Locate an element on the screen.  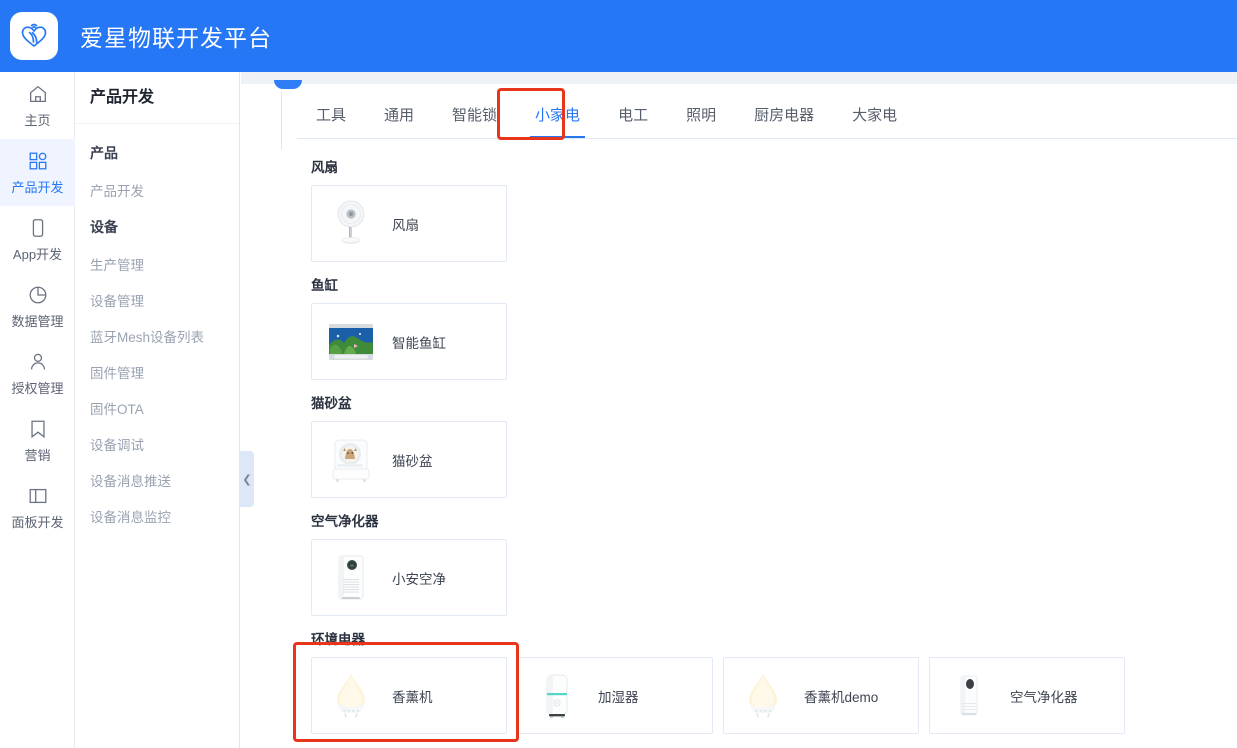
tab-general: 通用 is located at coordinates (399, 114).